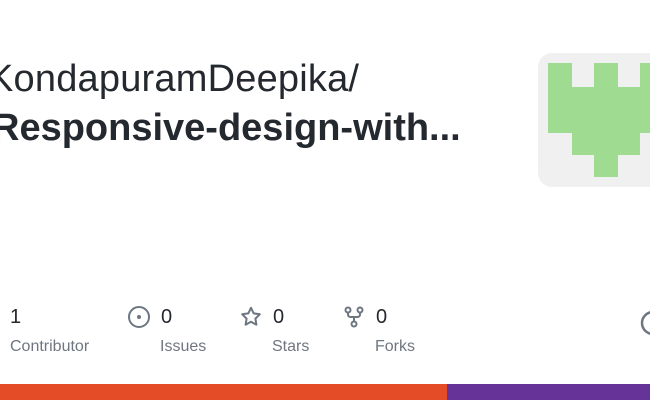 The height and width of the screenshot is (400, 650). I want to click on contributors-label: Contributor, so click(50, 346).